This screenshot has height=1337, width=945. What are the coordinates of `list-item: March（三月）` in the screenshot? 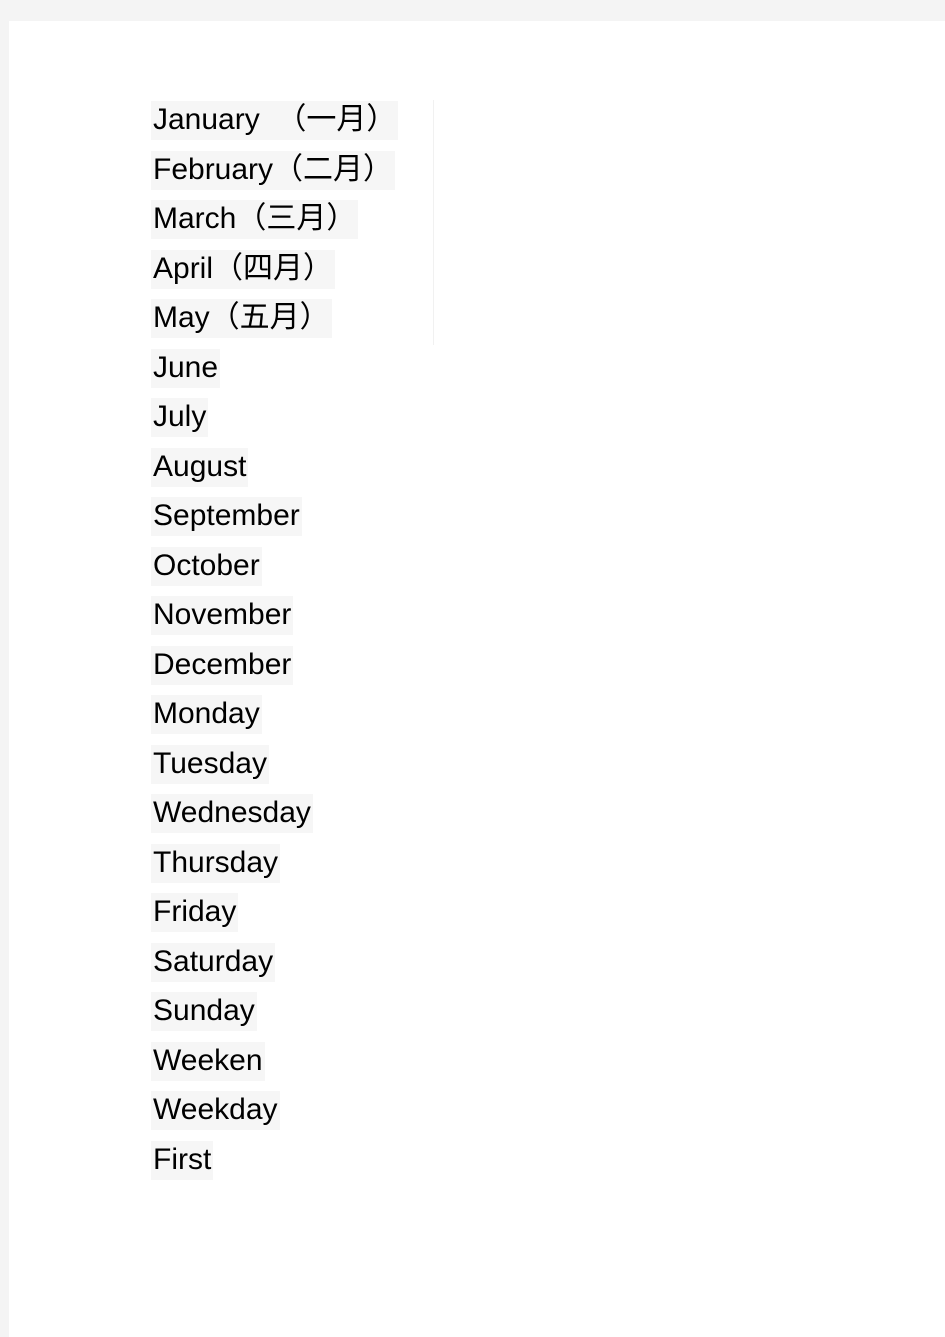 It's located at (531, 224).